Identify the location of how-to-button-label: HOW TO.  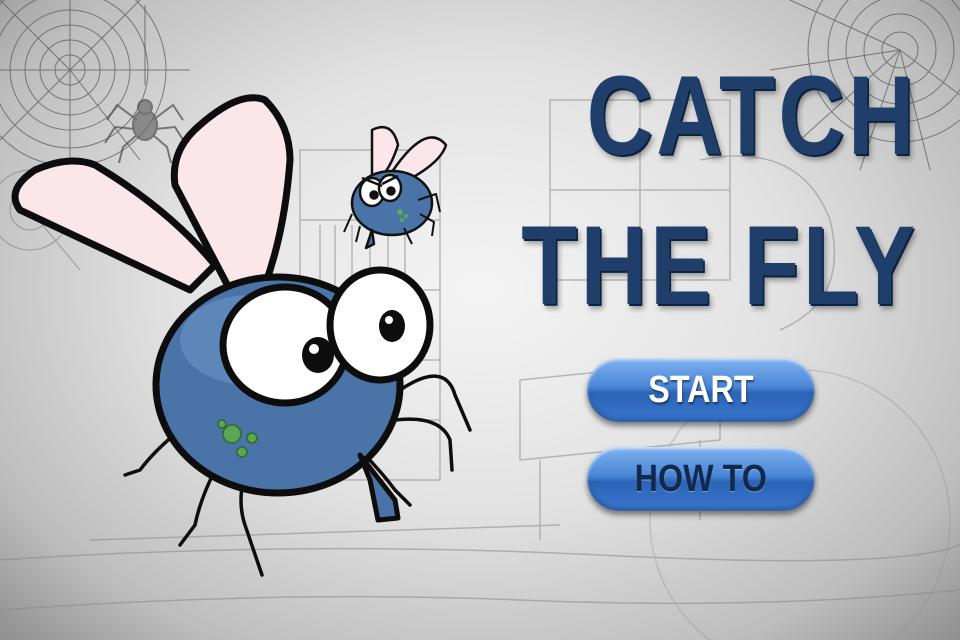
(701, 478).